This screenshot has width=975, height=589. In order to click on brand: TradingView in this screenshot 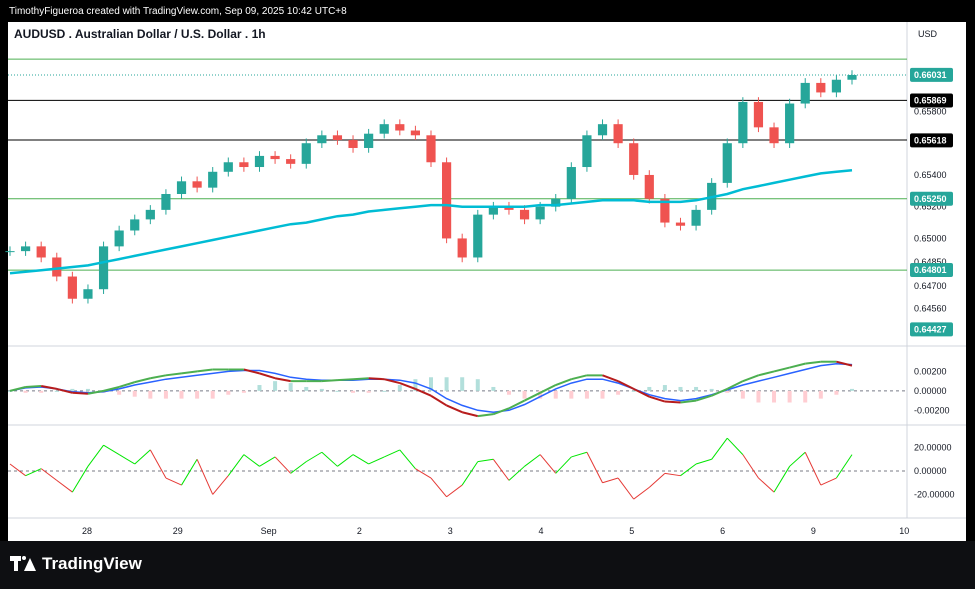, I will do `click(76, 564)`.